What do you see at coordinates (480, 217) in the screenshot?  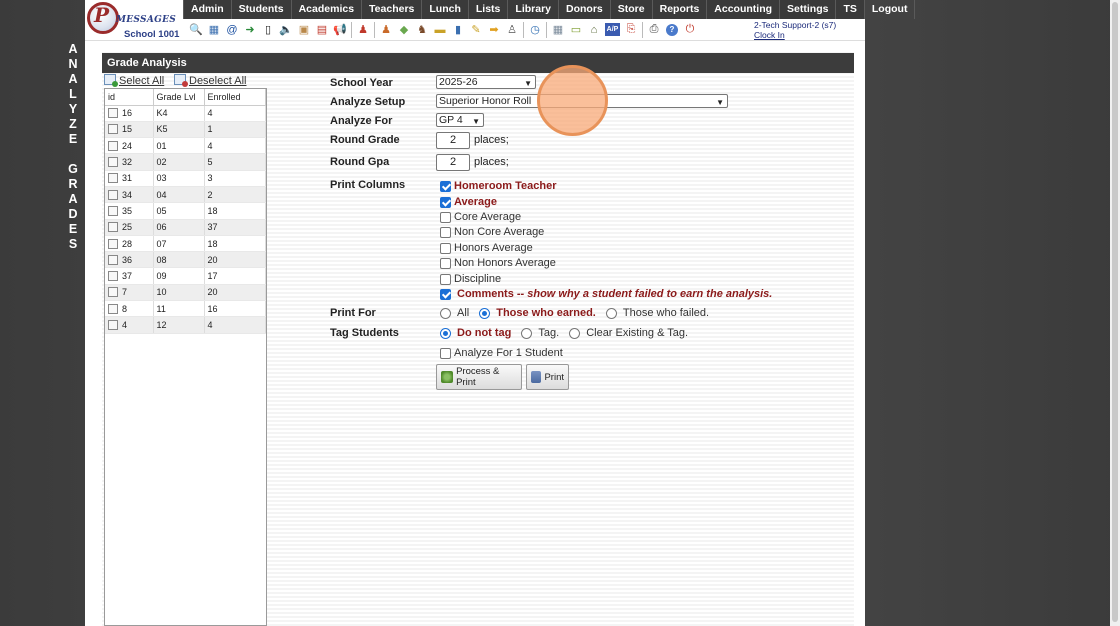 I see `print-column-option: Core Average` at bounding box center [480, 217].